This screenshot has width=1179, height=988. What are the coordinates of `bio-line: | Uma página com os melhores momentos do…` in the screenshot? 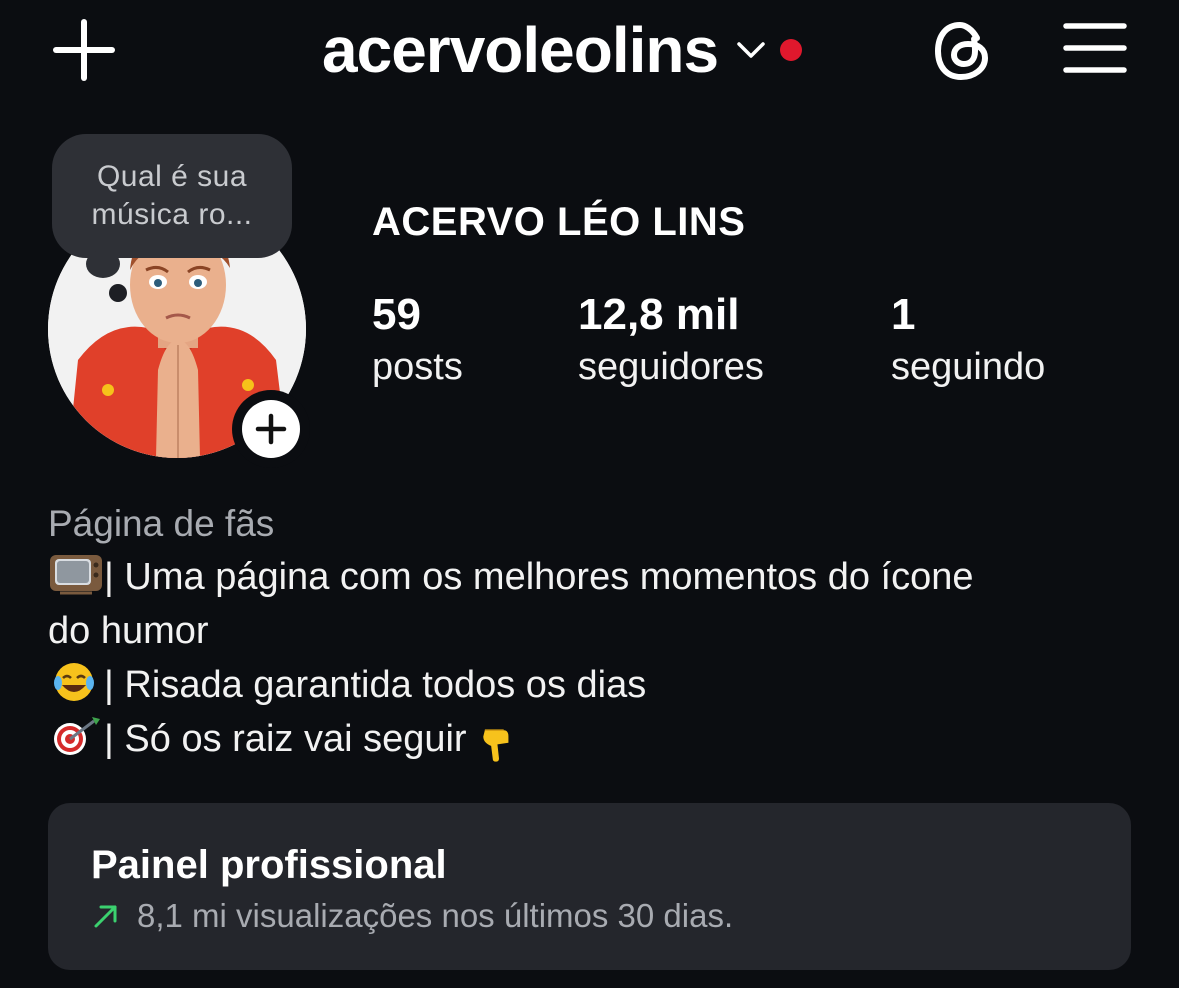 It's located at (593, 577).